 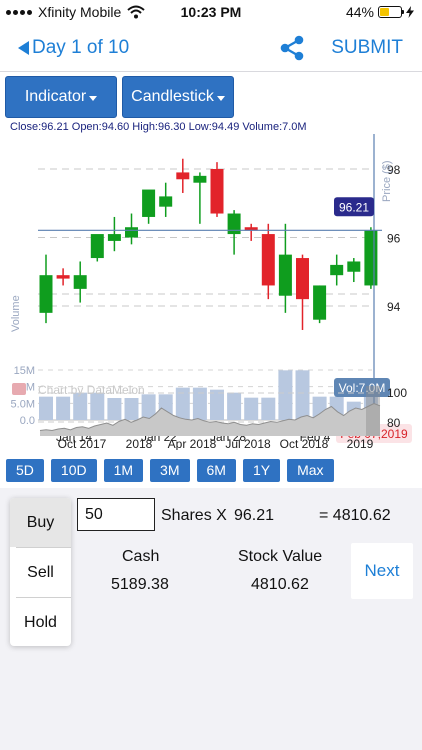 I want to click on overview-x-tick: Oct 2017, so click(x=82, y=443).